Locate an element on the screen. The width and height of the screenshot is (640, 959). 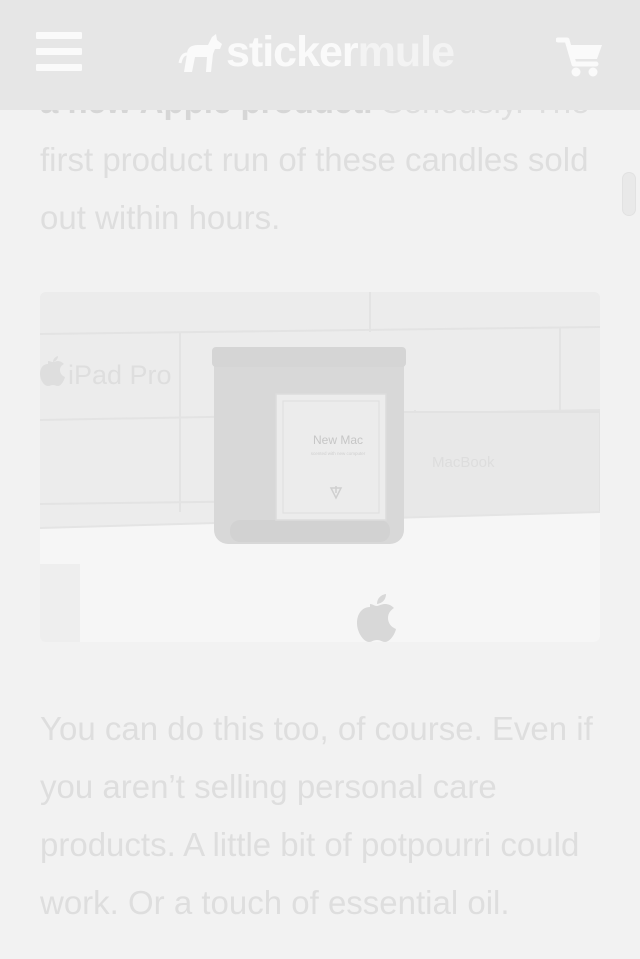
site-header: stickermule is located at coordinates (320, 55).